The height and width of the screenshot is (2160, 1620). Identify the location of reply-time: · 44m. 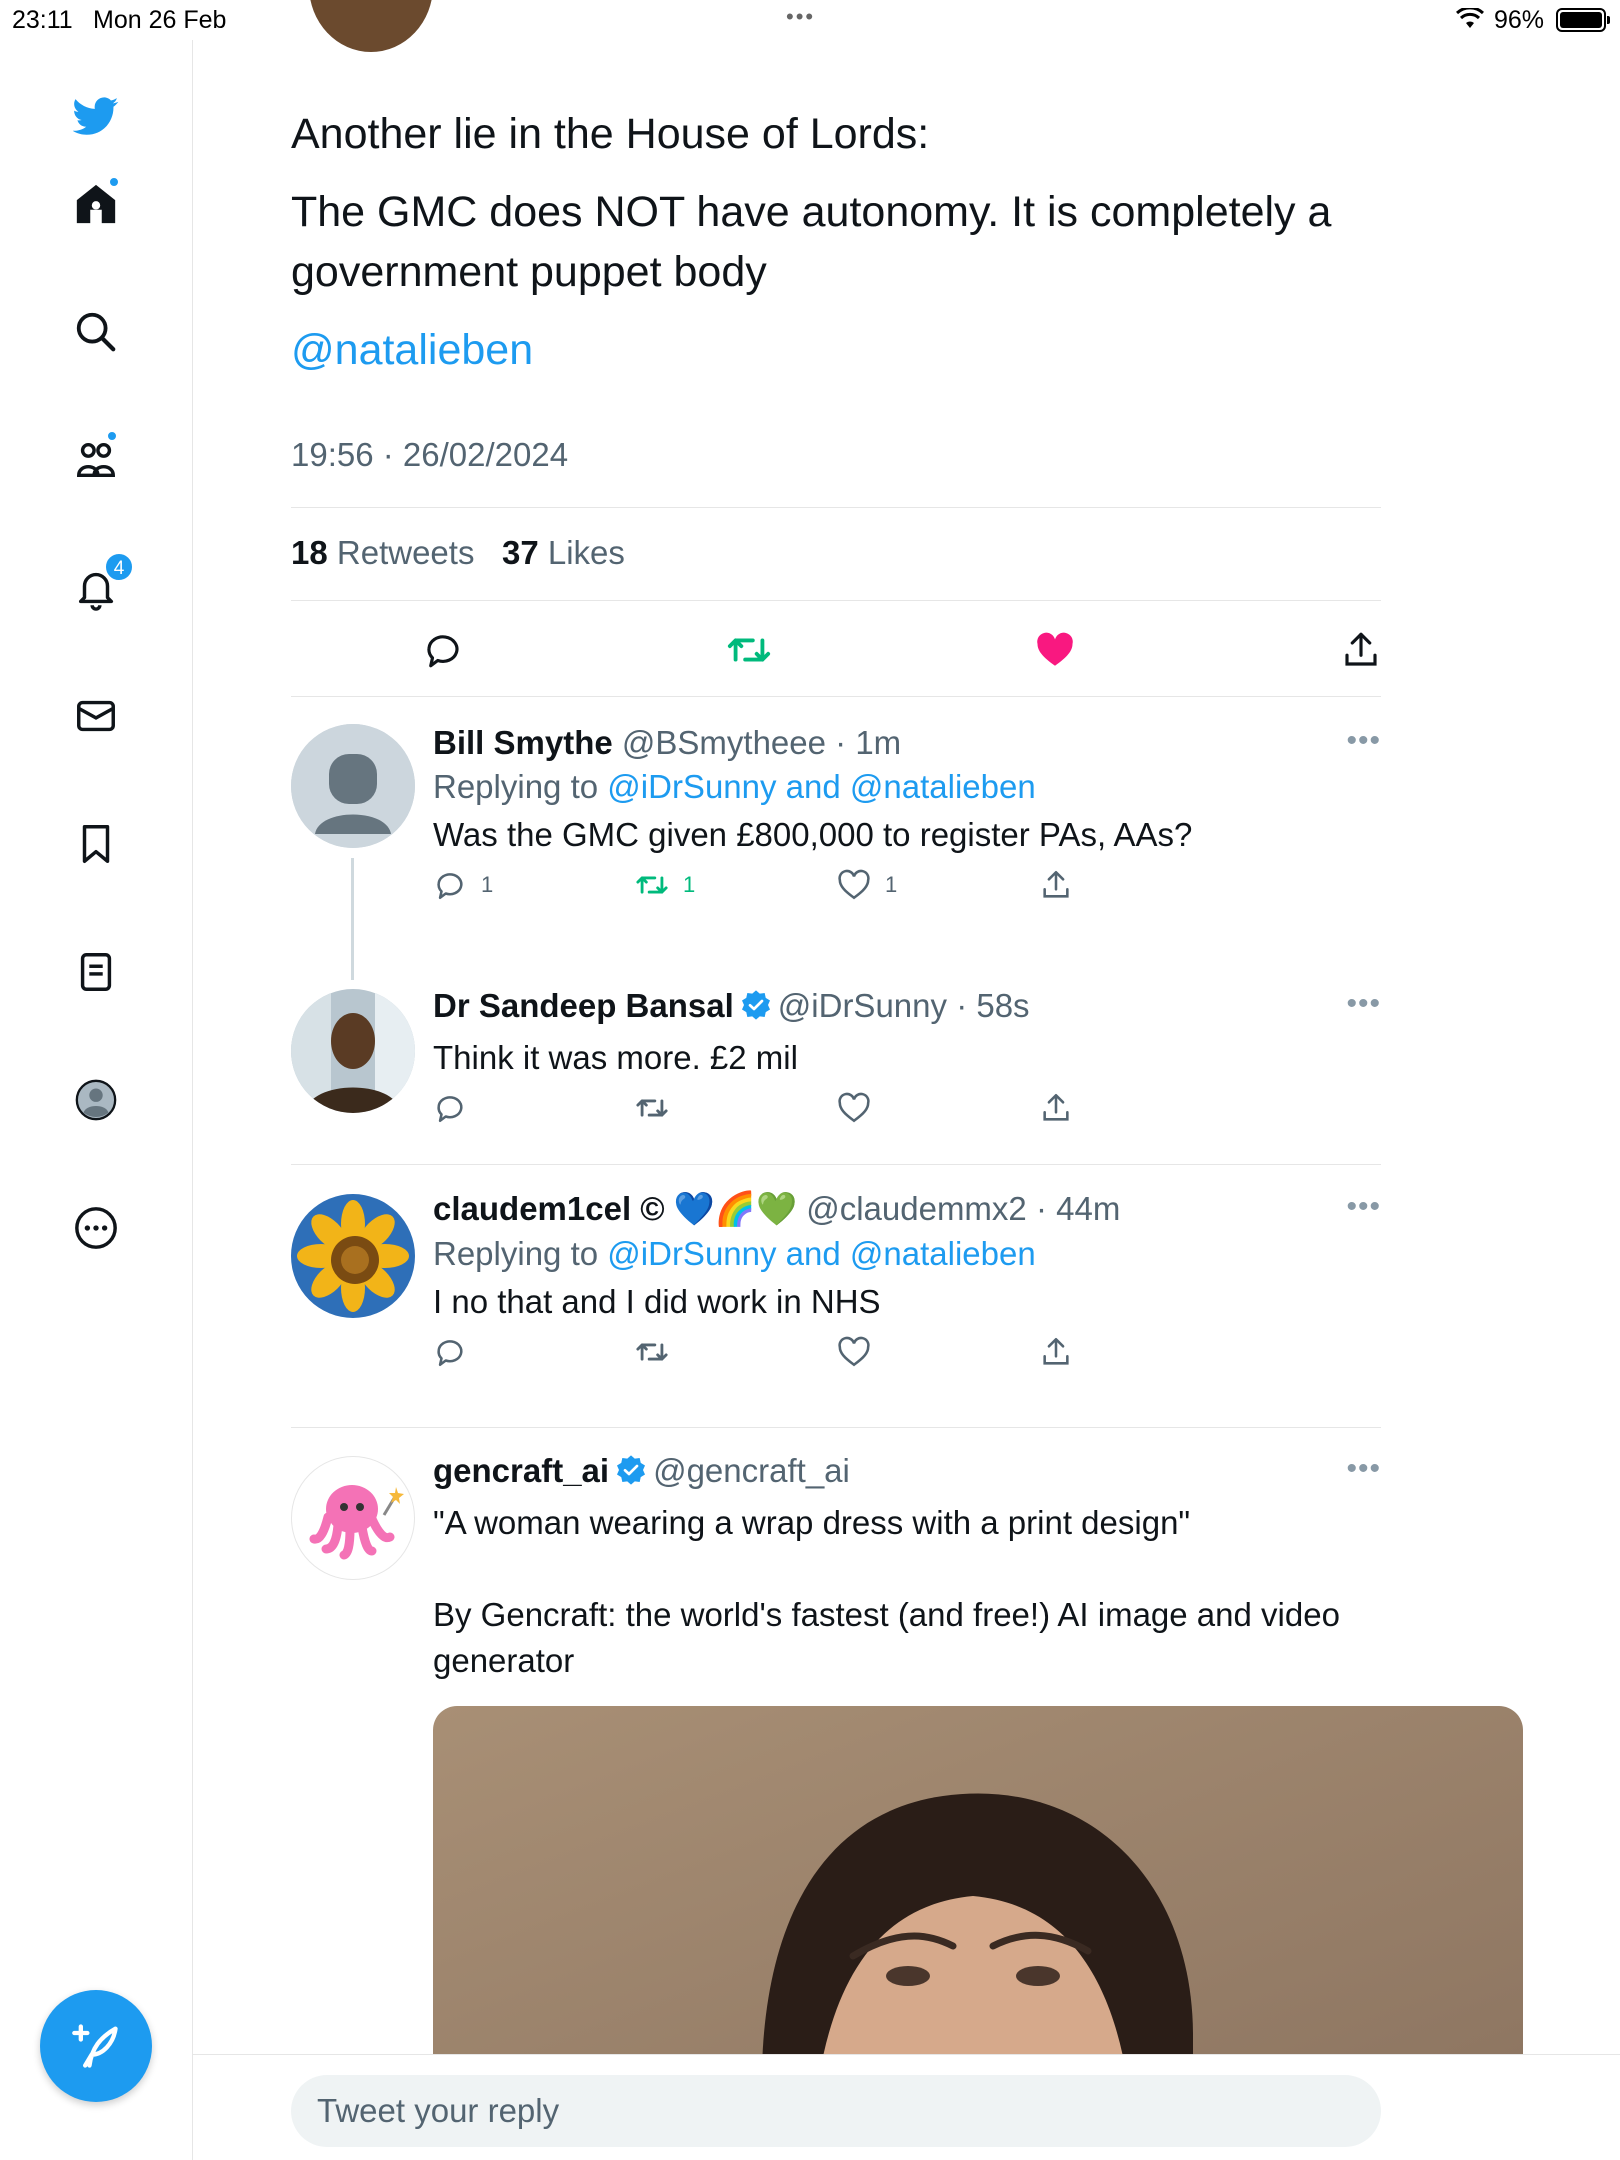
(1078, 1208).